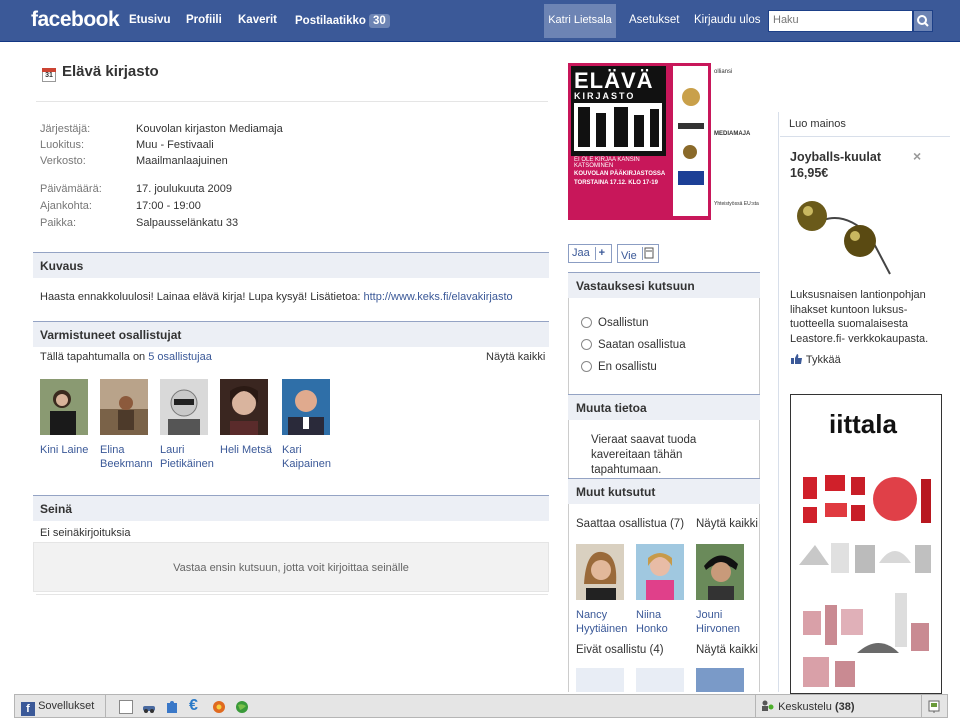 The height and width of the screenshot is (718, 960). What do you see at coordinates (172, 707) in the screenshot?
I see `puzzle-icon` at bounding box center [172, 707].